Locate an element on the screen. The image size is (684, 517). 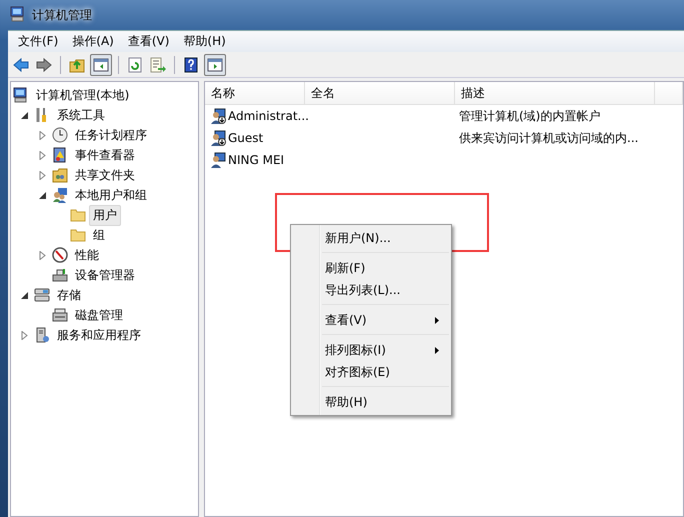
tree-item: 系统工具 is located at coordinates (81, 115).